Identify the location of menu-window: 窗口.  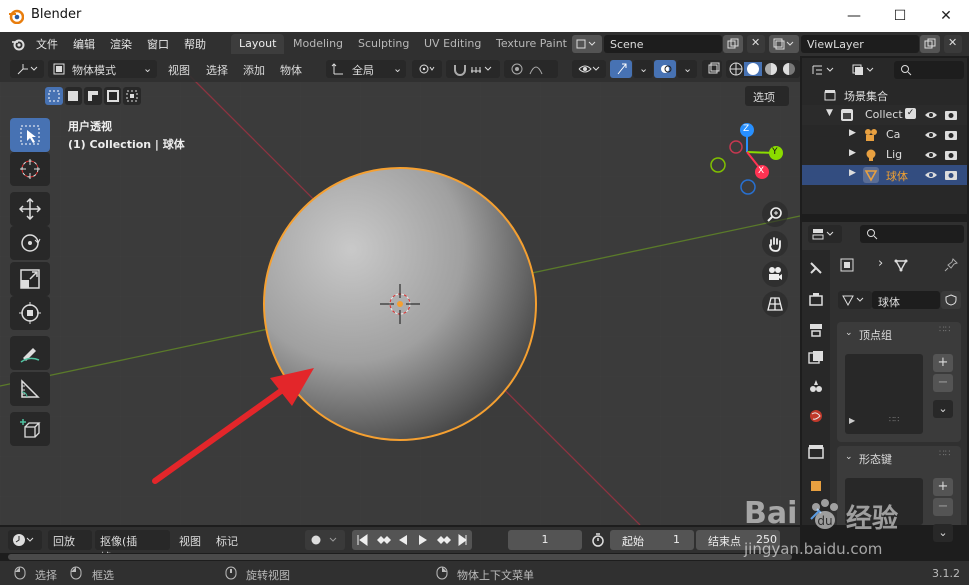
(158, 44).